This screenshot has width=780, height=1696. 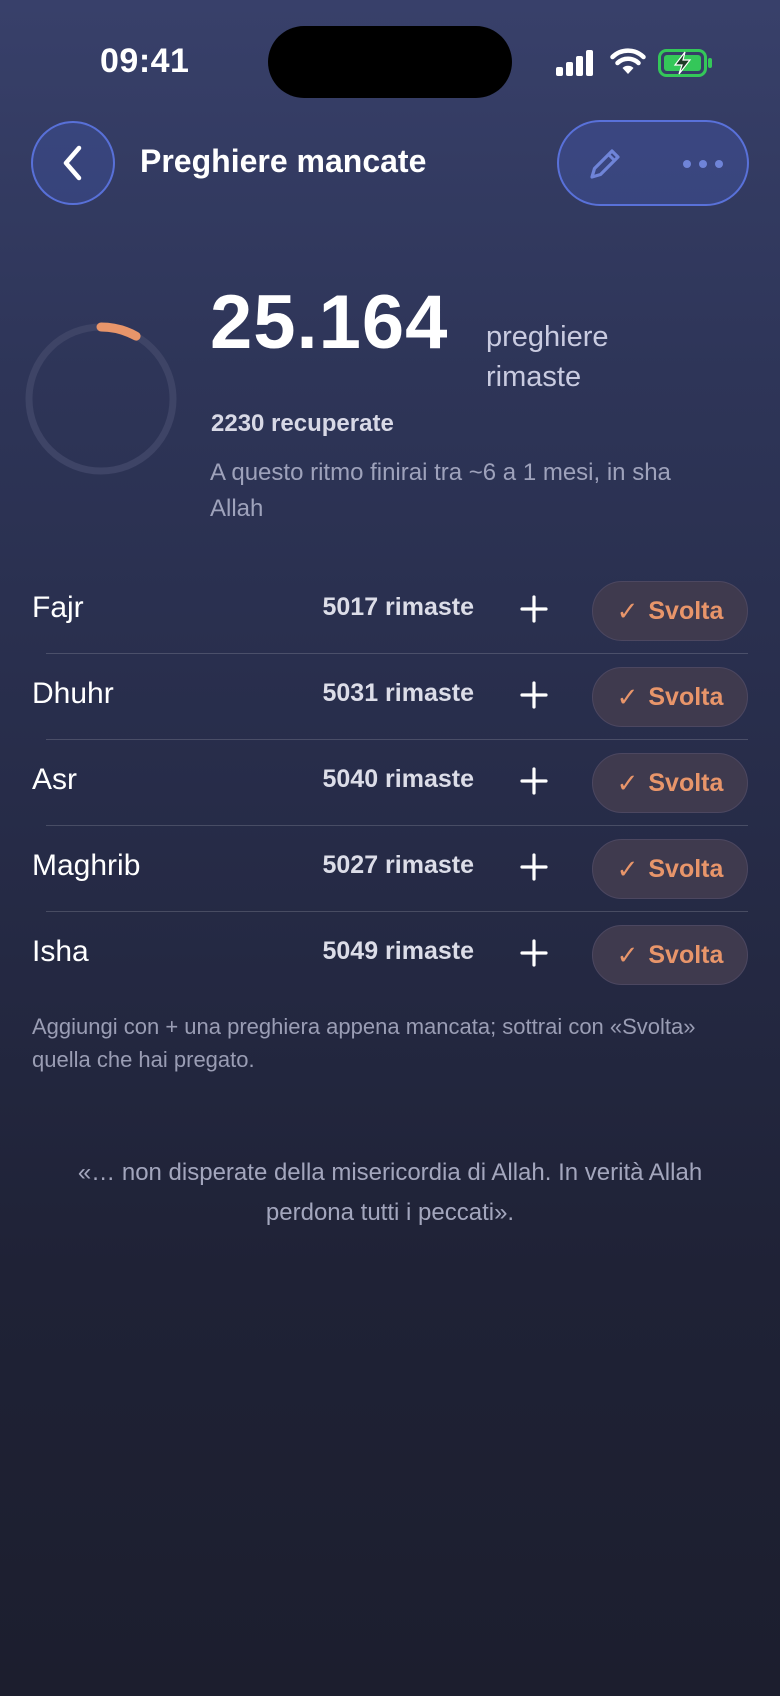 I want to click on remaining-total: 25.164, so click(x=329, y=322).